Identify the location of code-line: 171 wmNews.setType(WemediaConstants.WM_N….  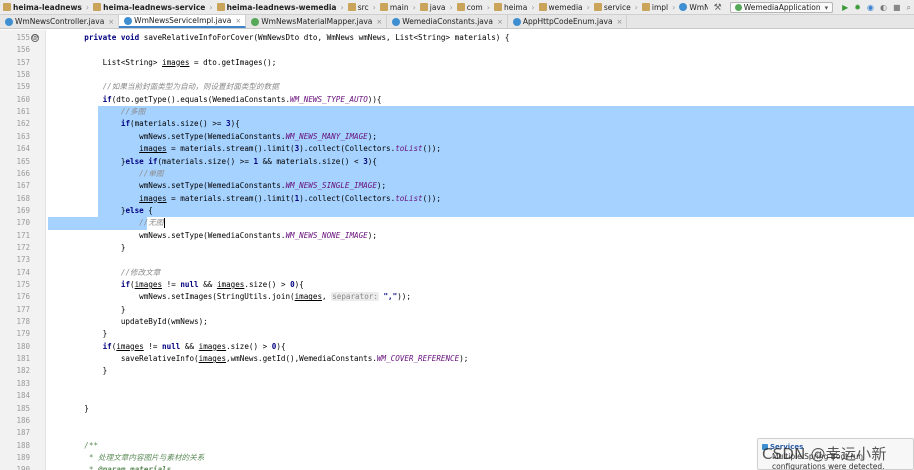
(457, 236).